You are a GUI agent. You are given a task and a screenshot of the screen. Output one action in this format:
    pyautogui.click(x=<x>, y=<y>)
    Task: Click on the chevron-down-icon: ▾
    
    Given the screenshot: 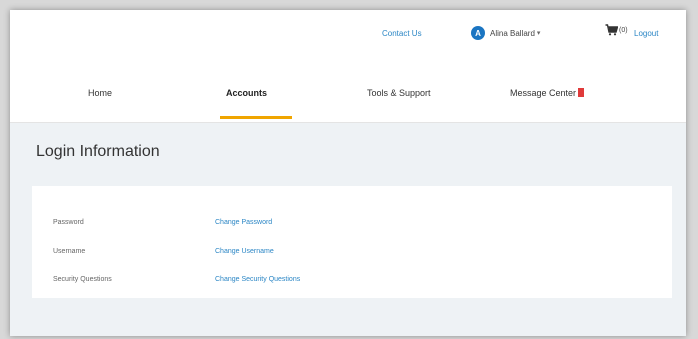 What is the action you would take?
    pyautogui.click(x=538, y=33)
    